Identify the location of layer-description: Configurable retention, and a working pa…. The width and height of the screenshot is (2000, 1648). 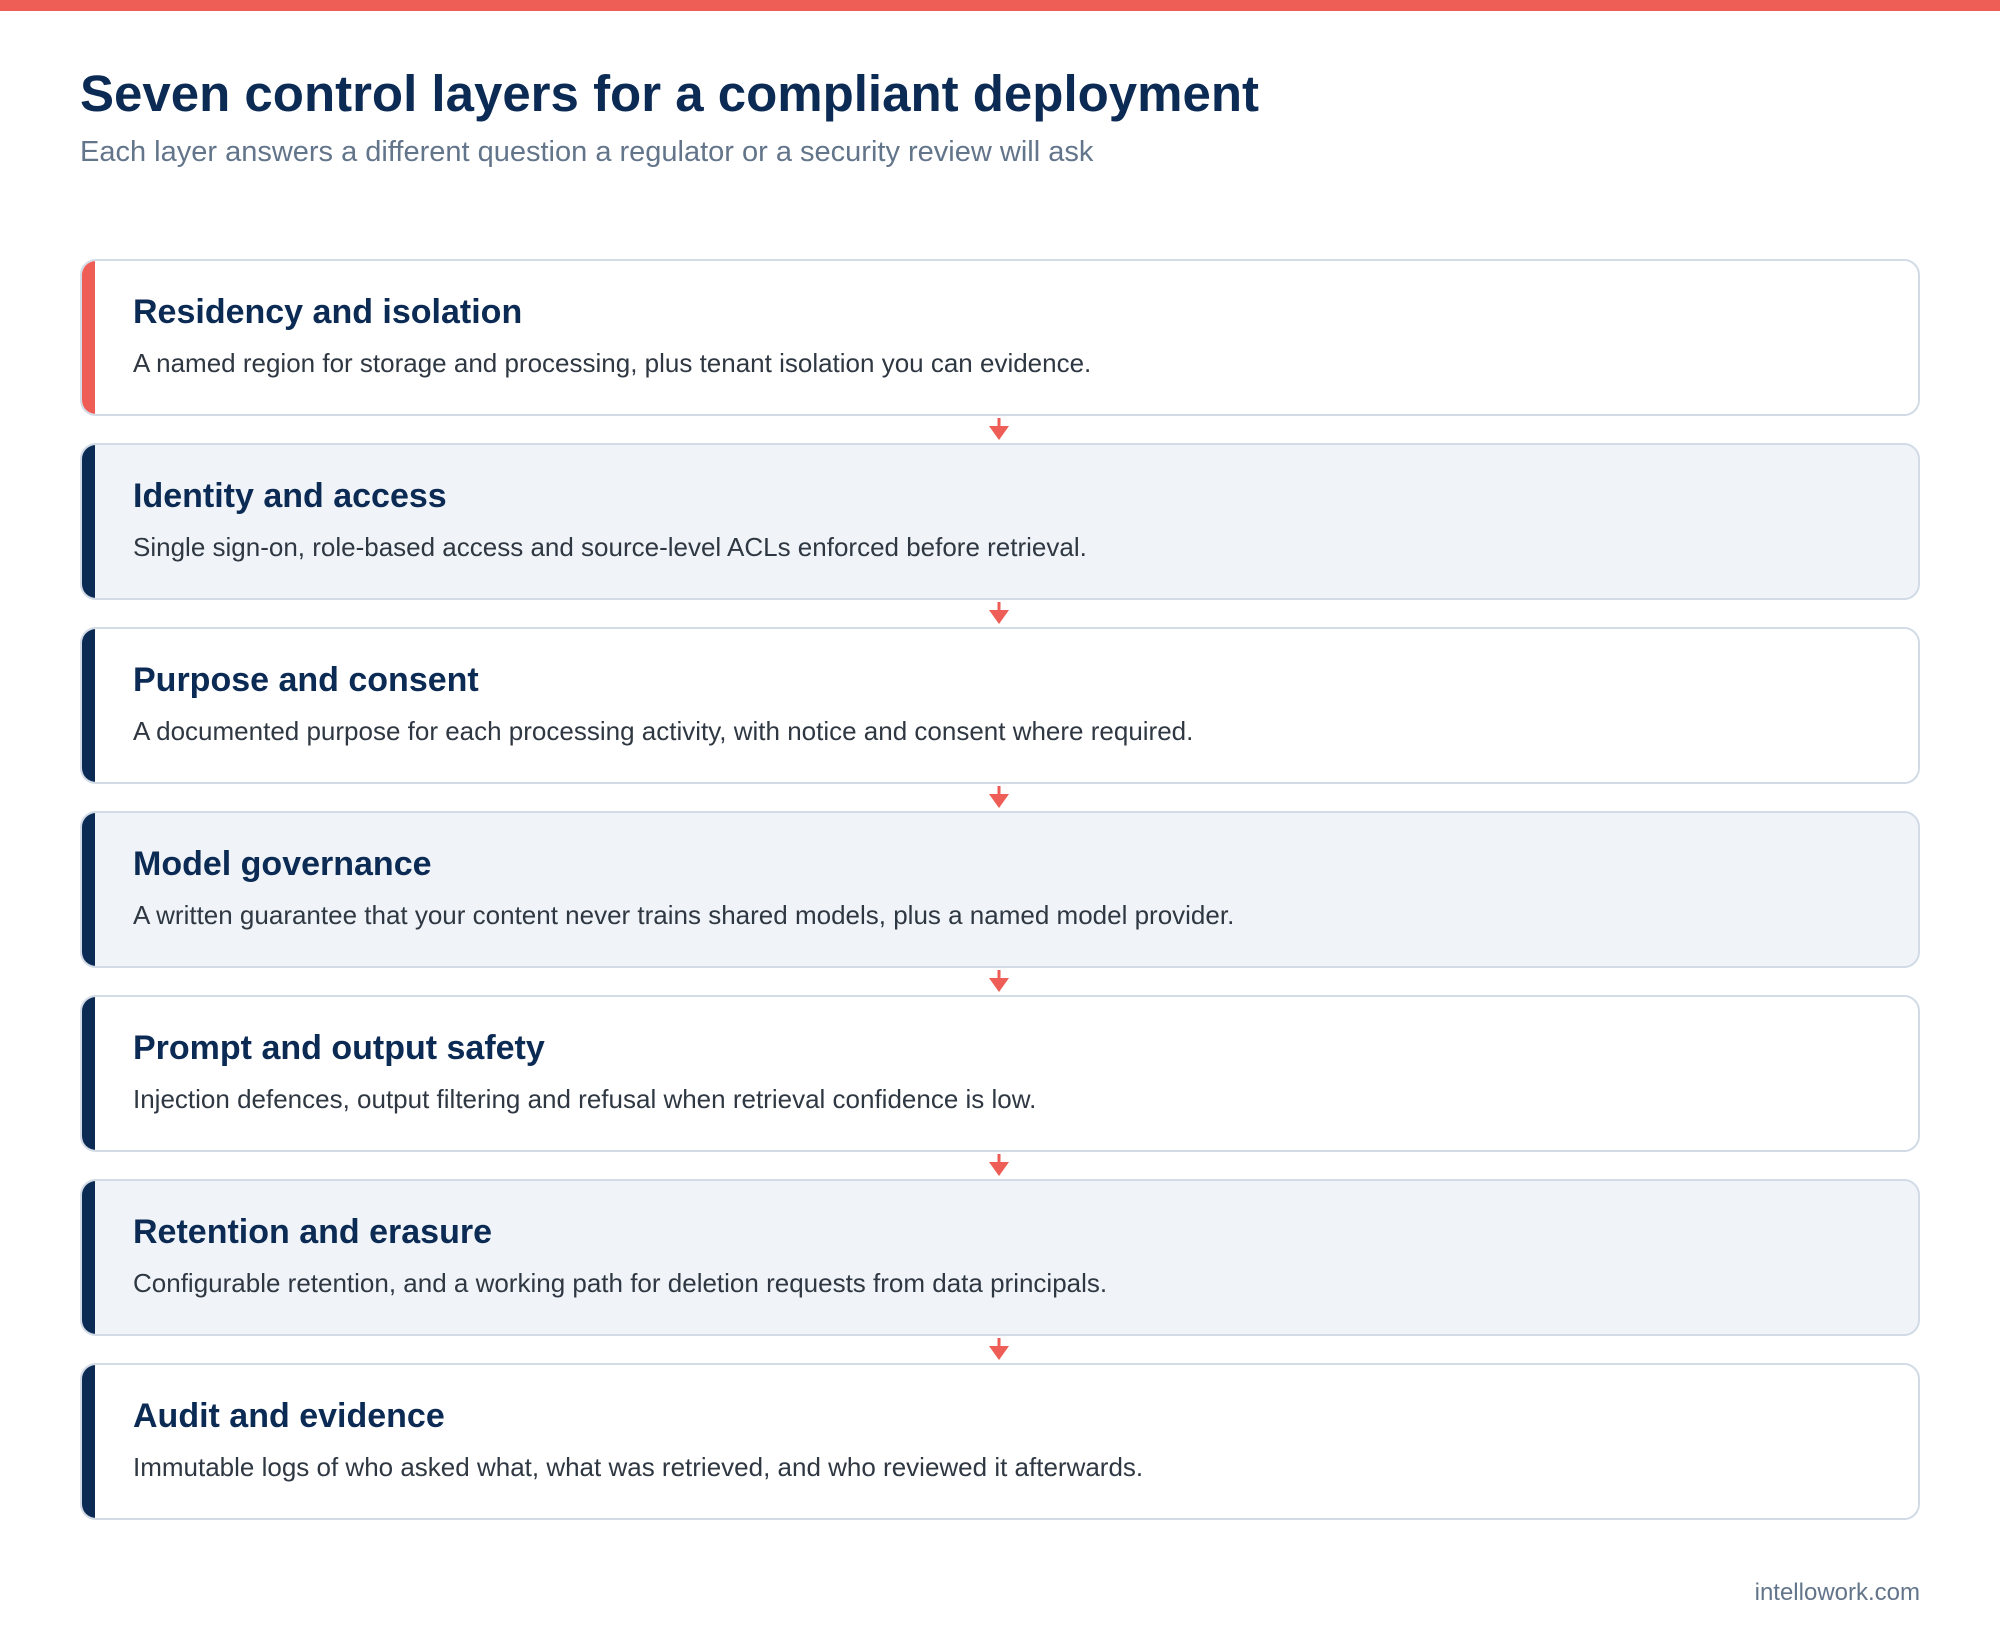
(620, 1283).